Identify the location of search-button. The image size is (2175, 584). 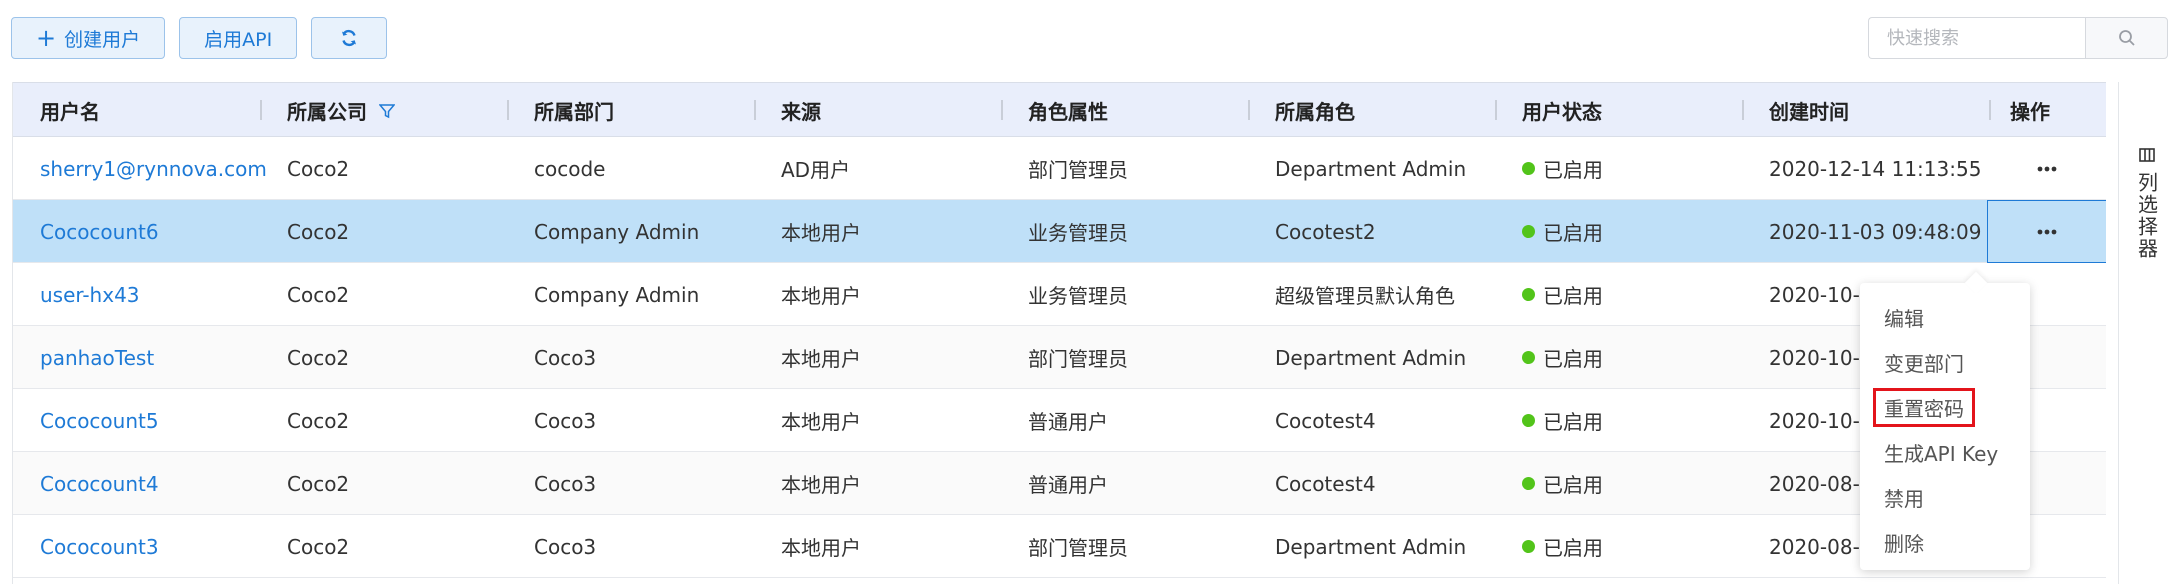
(2126, 38).